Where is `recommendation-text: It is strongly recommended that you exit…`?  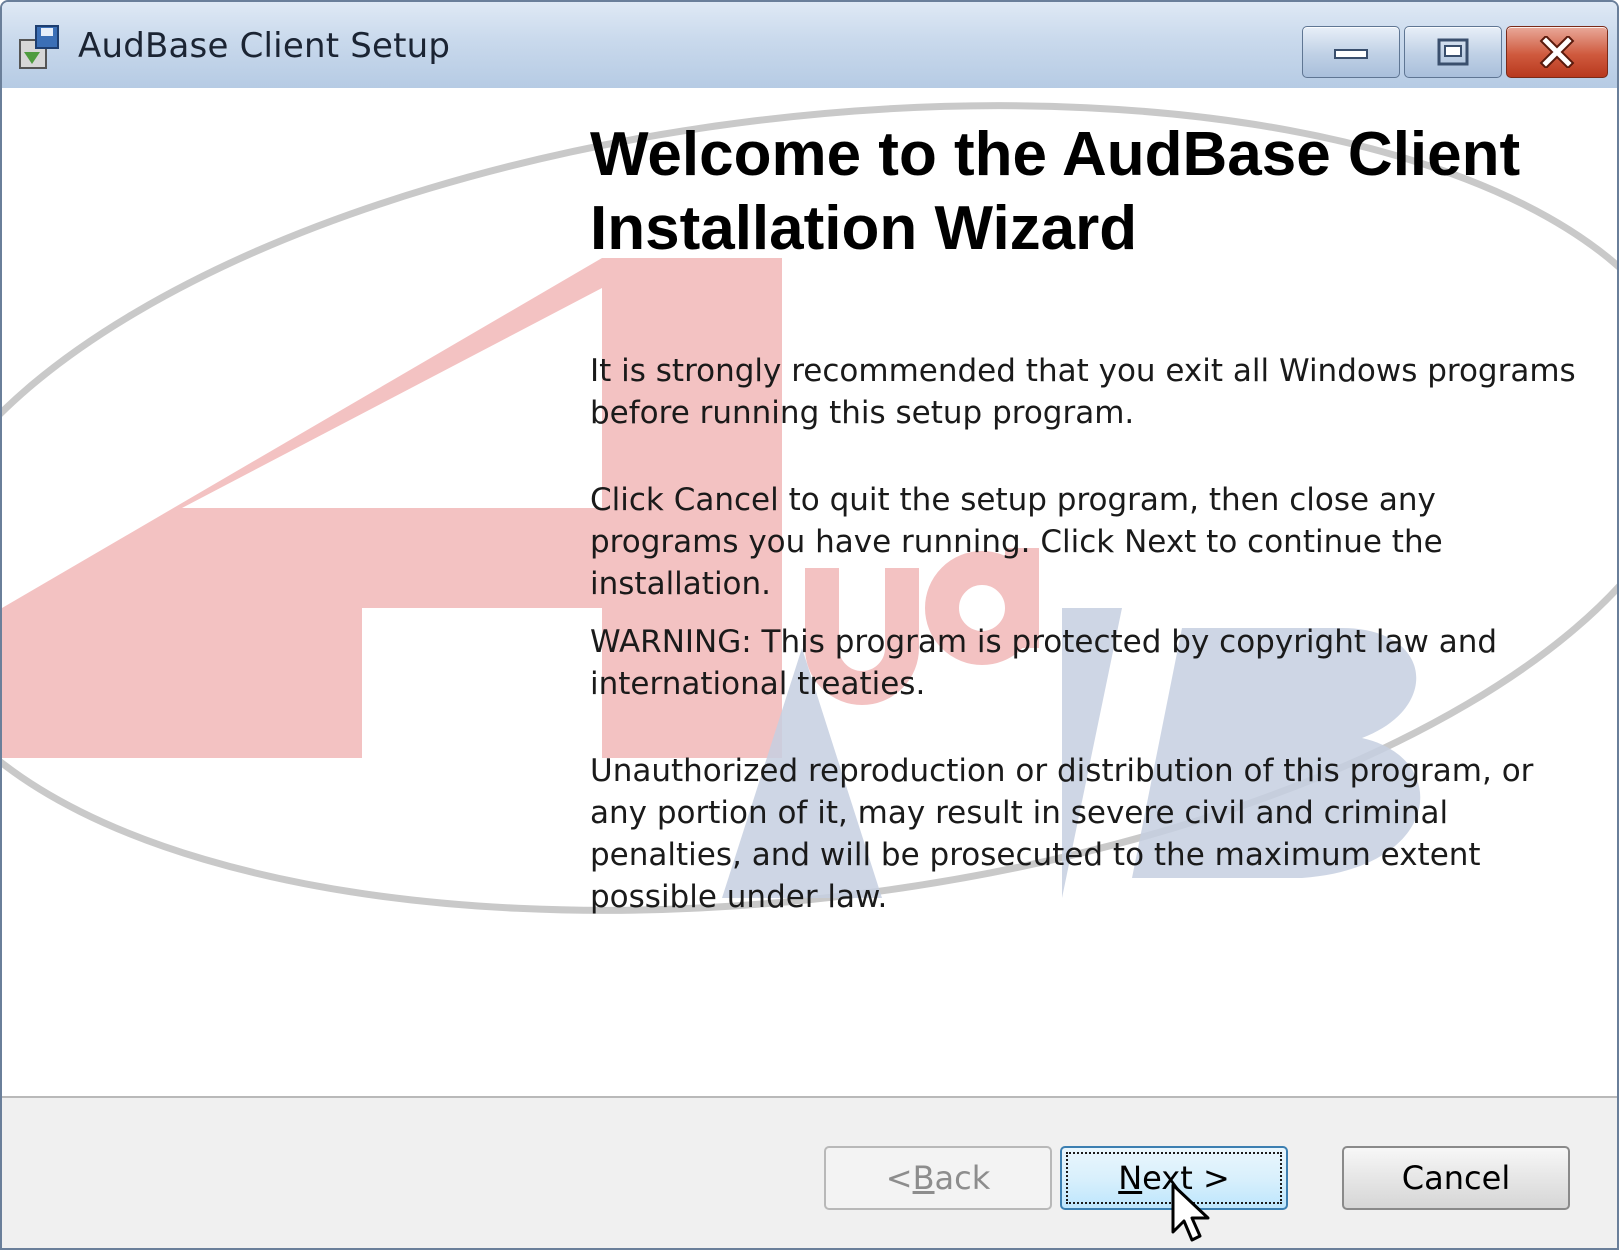 recommendation-text: It is strongly recommended that you exit… is located at coordinates (1083, 392).